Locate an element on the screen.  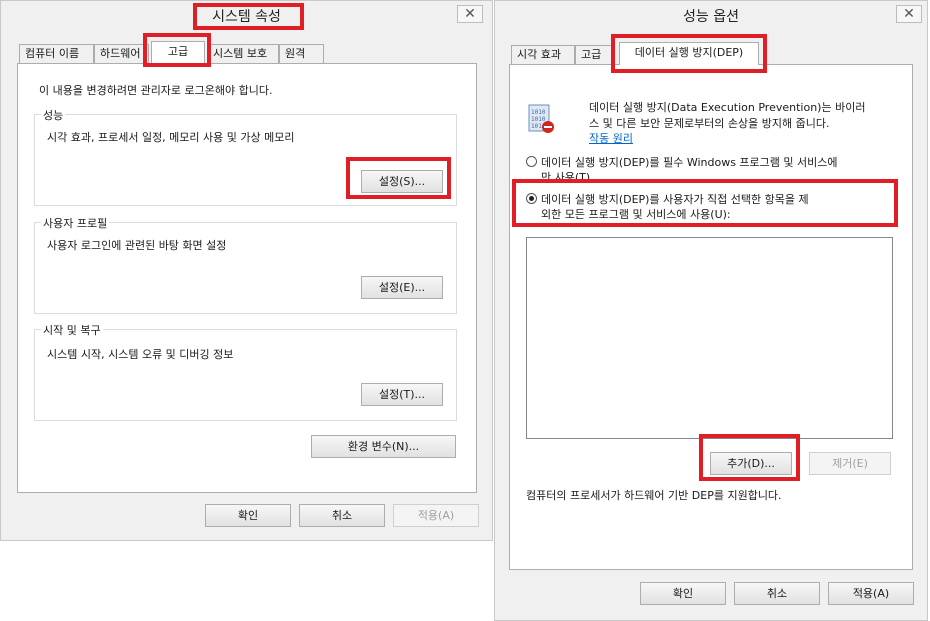
dep-all-except-selected-radio is located at coordinates (531, 198).